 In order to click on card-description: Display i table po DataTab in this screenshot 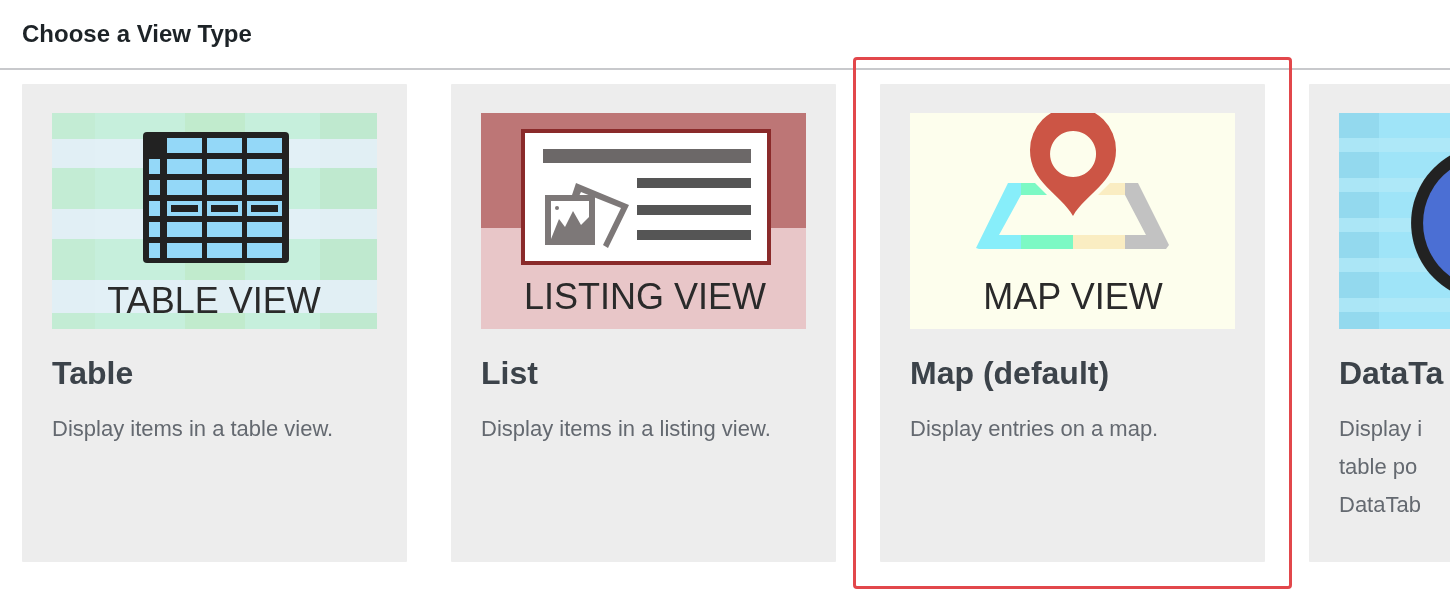, I will do `click(1381, 467)`.